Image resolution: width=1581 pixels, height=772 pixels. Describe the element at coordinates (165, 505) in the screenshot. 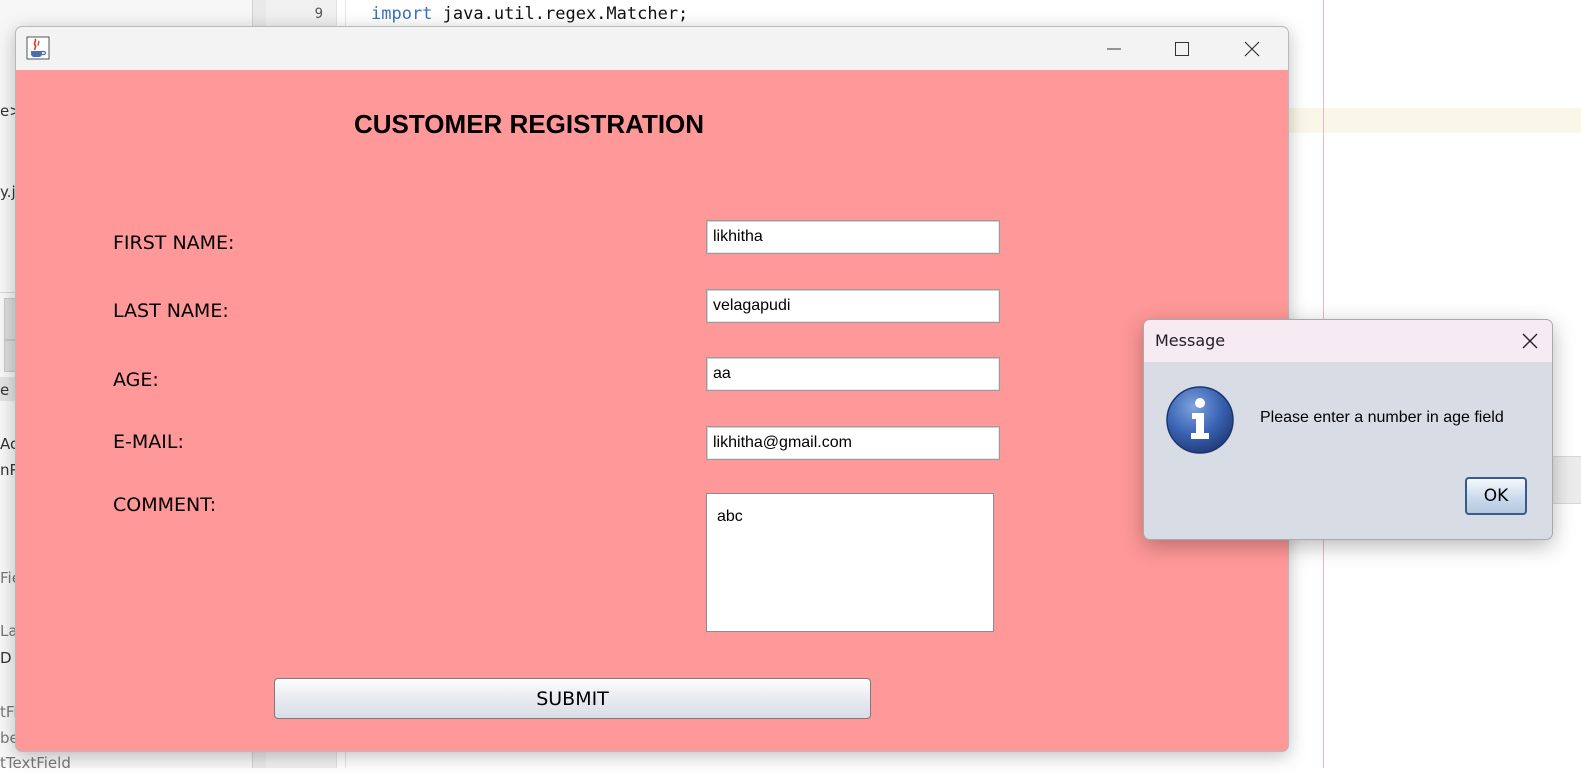

I see `comment-label: COMMENT:` at that location.